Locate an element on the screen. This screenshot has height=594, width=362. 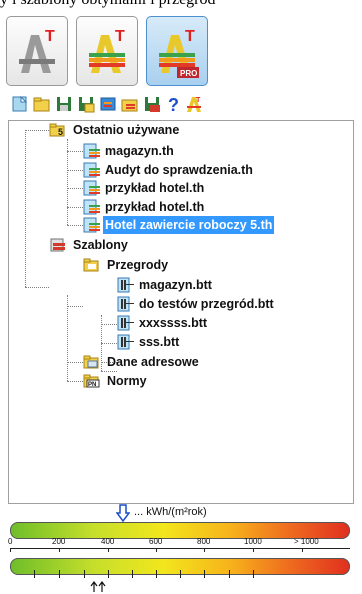
norms-badge: PN is located at coordinates (92, 385).